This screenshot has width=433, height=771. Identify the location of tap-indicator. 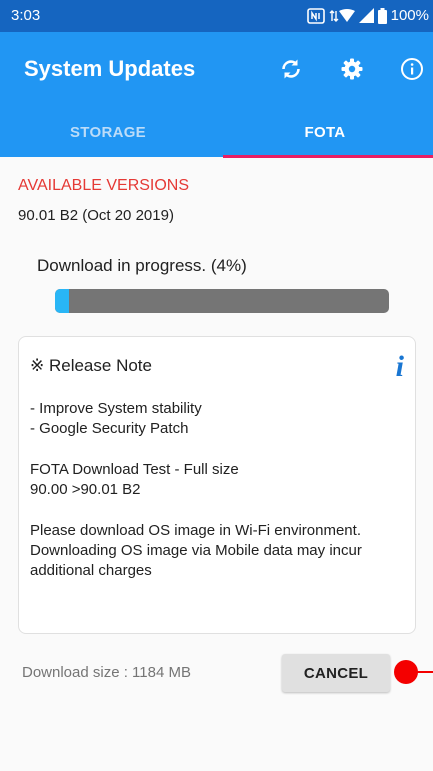
(406, 672).